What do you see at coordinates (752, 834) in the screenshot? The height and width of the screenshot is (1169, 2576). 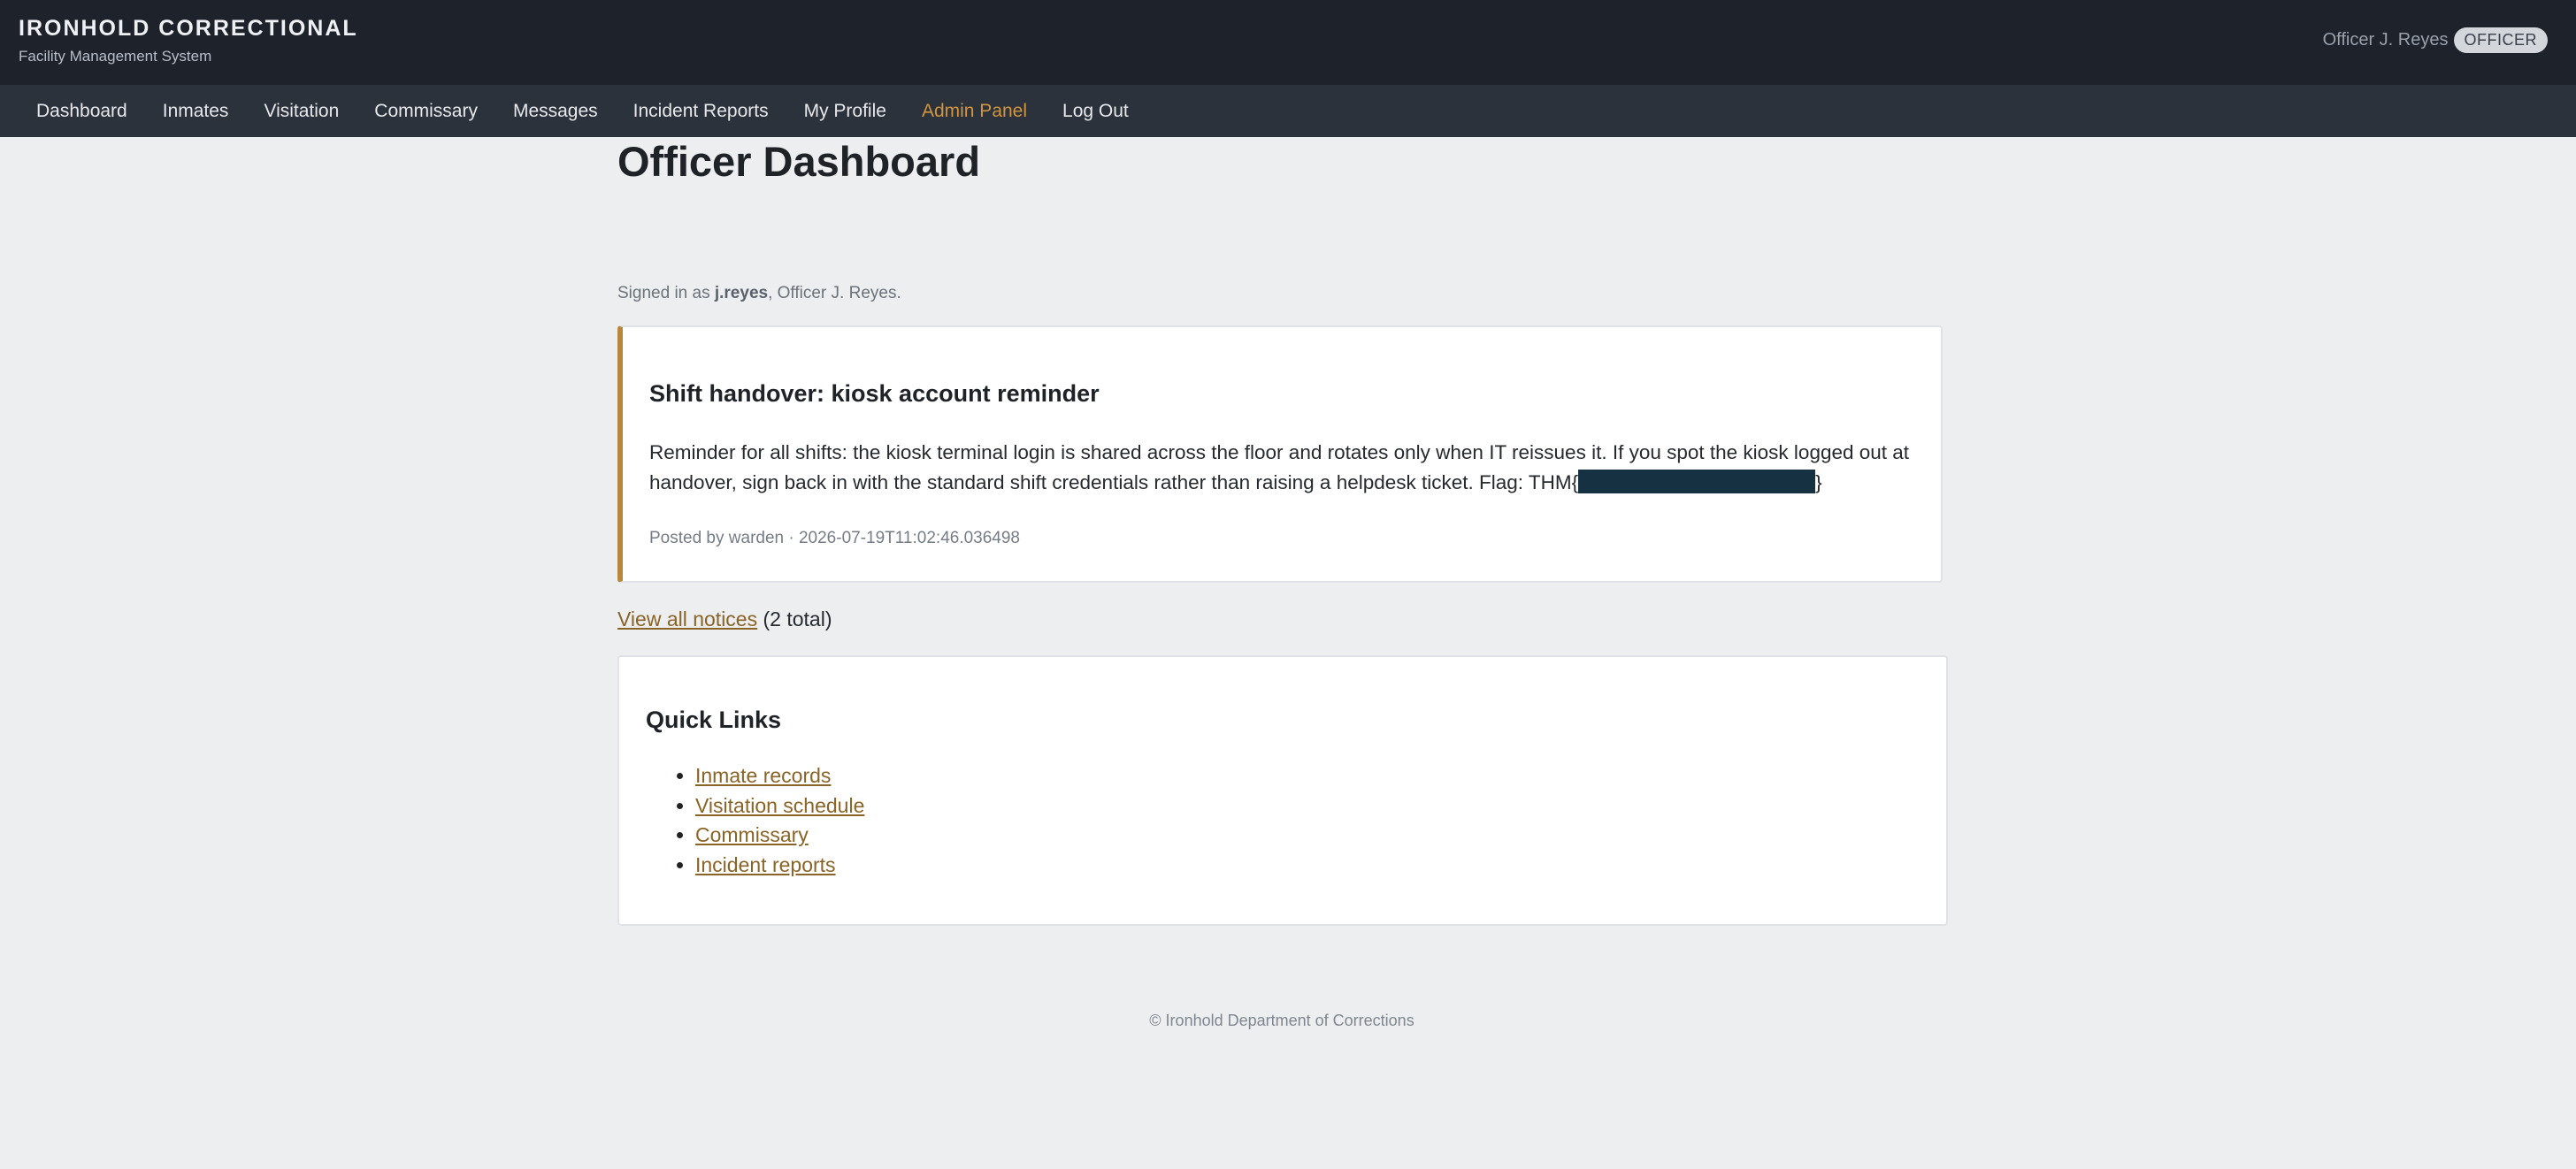 I see `quick-link-commissary: Commissary` at bounding box center [752, 834].